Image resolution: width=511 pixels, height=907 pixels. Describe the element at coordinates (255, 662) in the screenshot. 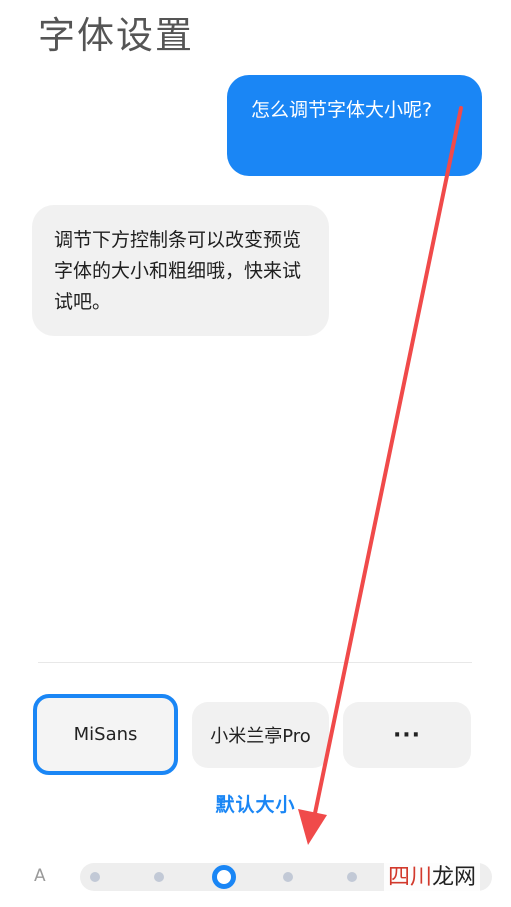

I see `divider` at that location.